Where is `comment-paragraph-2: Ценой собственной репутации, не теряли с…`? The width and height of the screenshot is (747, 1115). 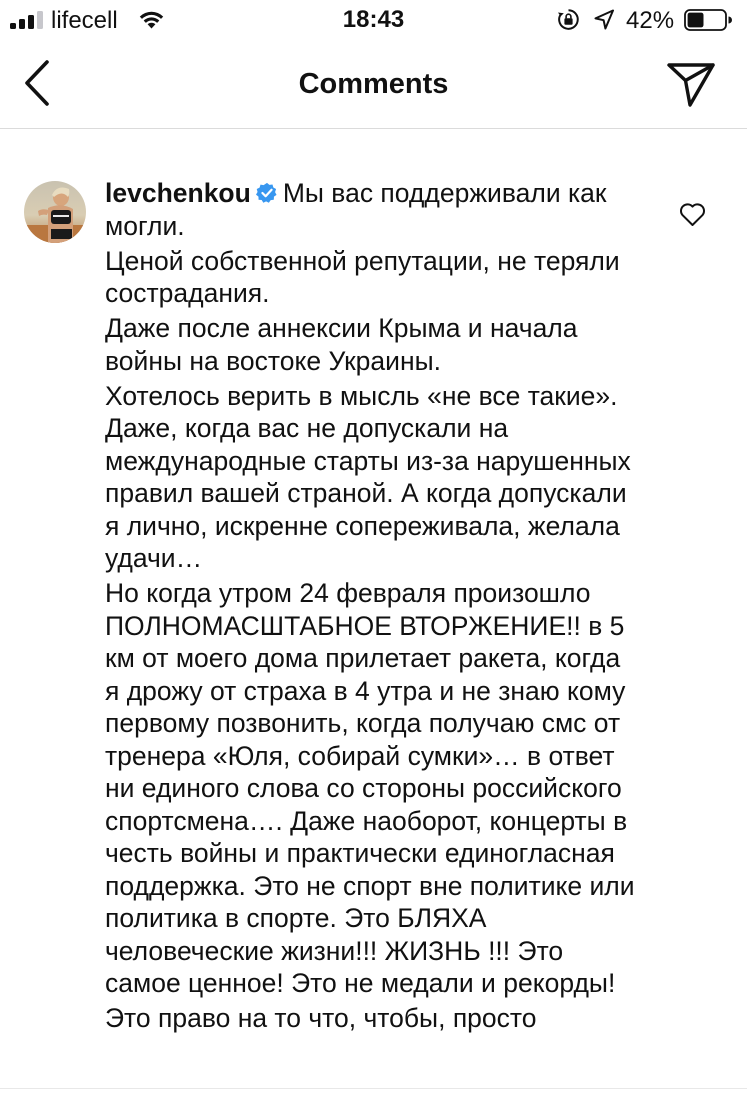
comment-paragraph-2: Ценой собственной репутации, не теряли с… is located at coordinates (362, 277).